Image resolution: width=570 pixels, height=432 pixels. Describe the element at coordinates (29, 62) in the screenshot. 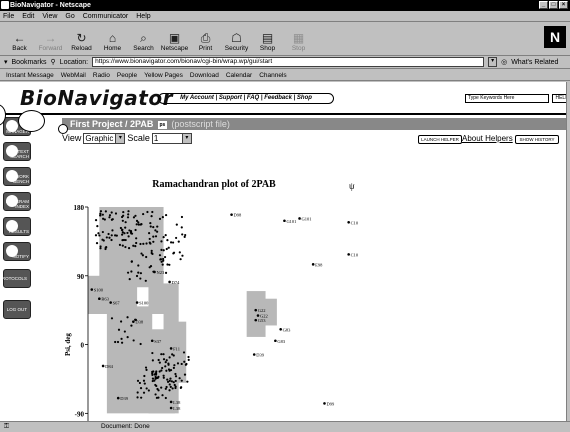

I see `bookmarks-button: Bookmarks` at that location.